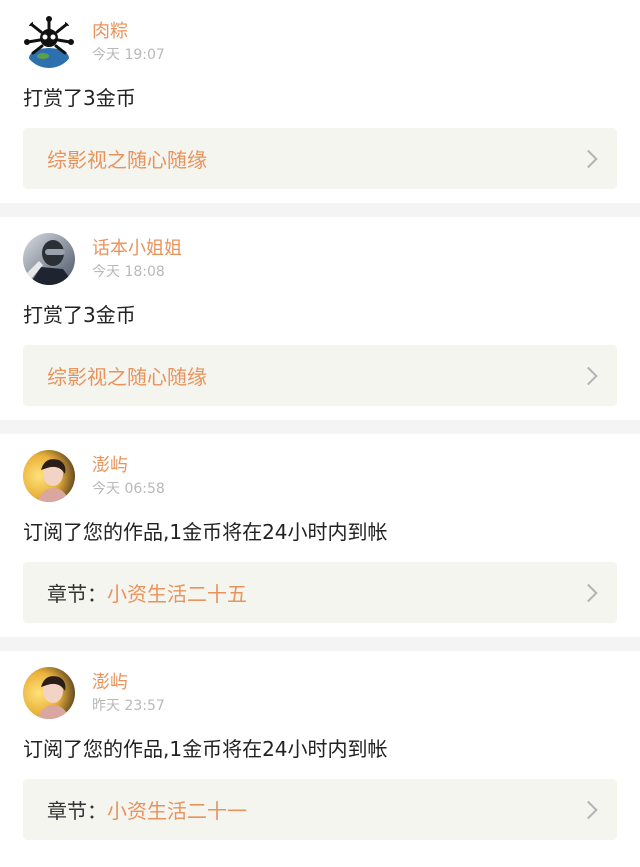  I want to click on notification-header: 肉粽 今天 19:07, so click(320, 42).